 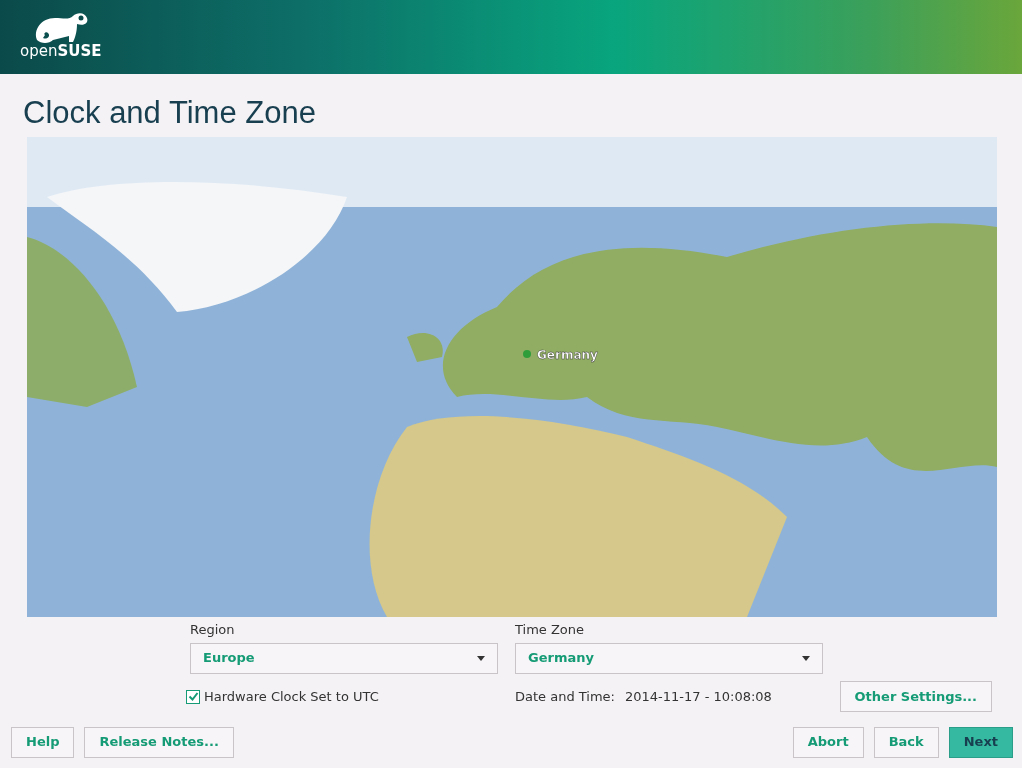 What do you see at coordinates (291, 696) in the screenshot?
I see `checkbox-label: Hardware Clock Set to UTC` at bounding box center [291, 696].